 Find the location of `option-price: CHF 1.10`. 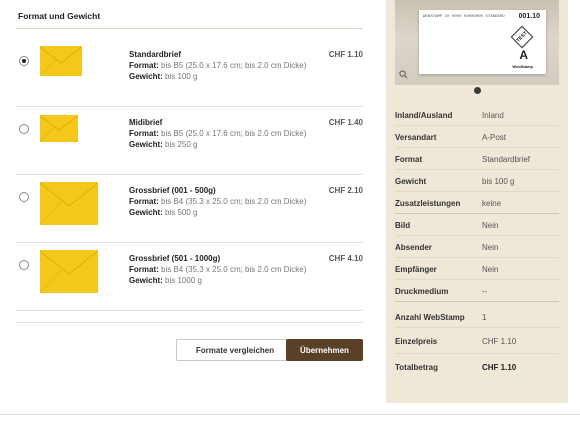

option-price: CHF 1.10 is located at coordinates (345, 54).